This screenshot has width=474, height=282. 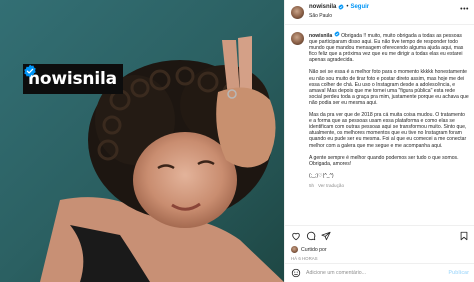 What do you see at coordinates (296, 273) in the screenshot?
I see `emoji-icon` at bounding box center [296, 273].